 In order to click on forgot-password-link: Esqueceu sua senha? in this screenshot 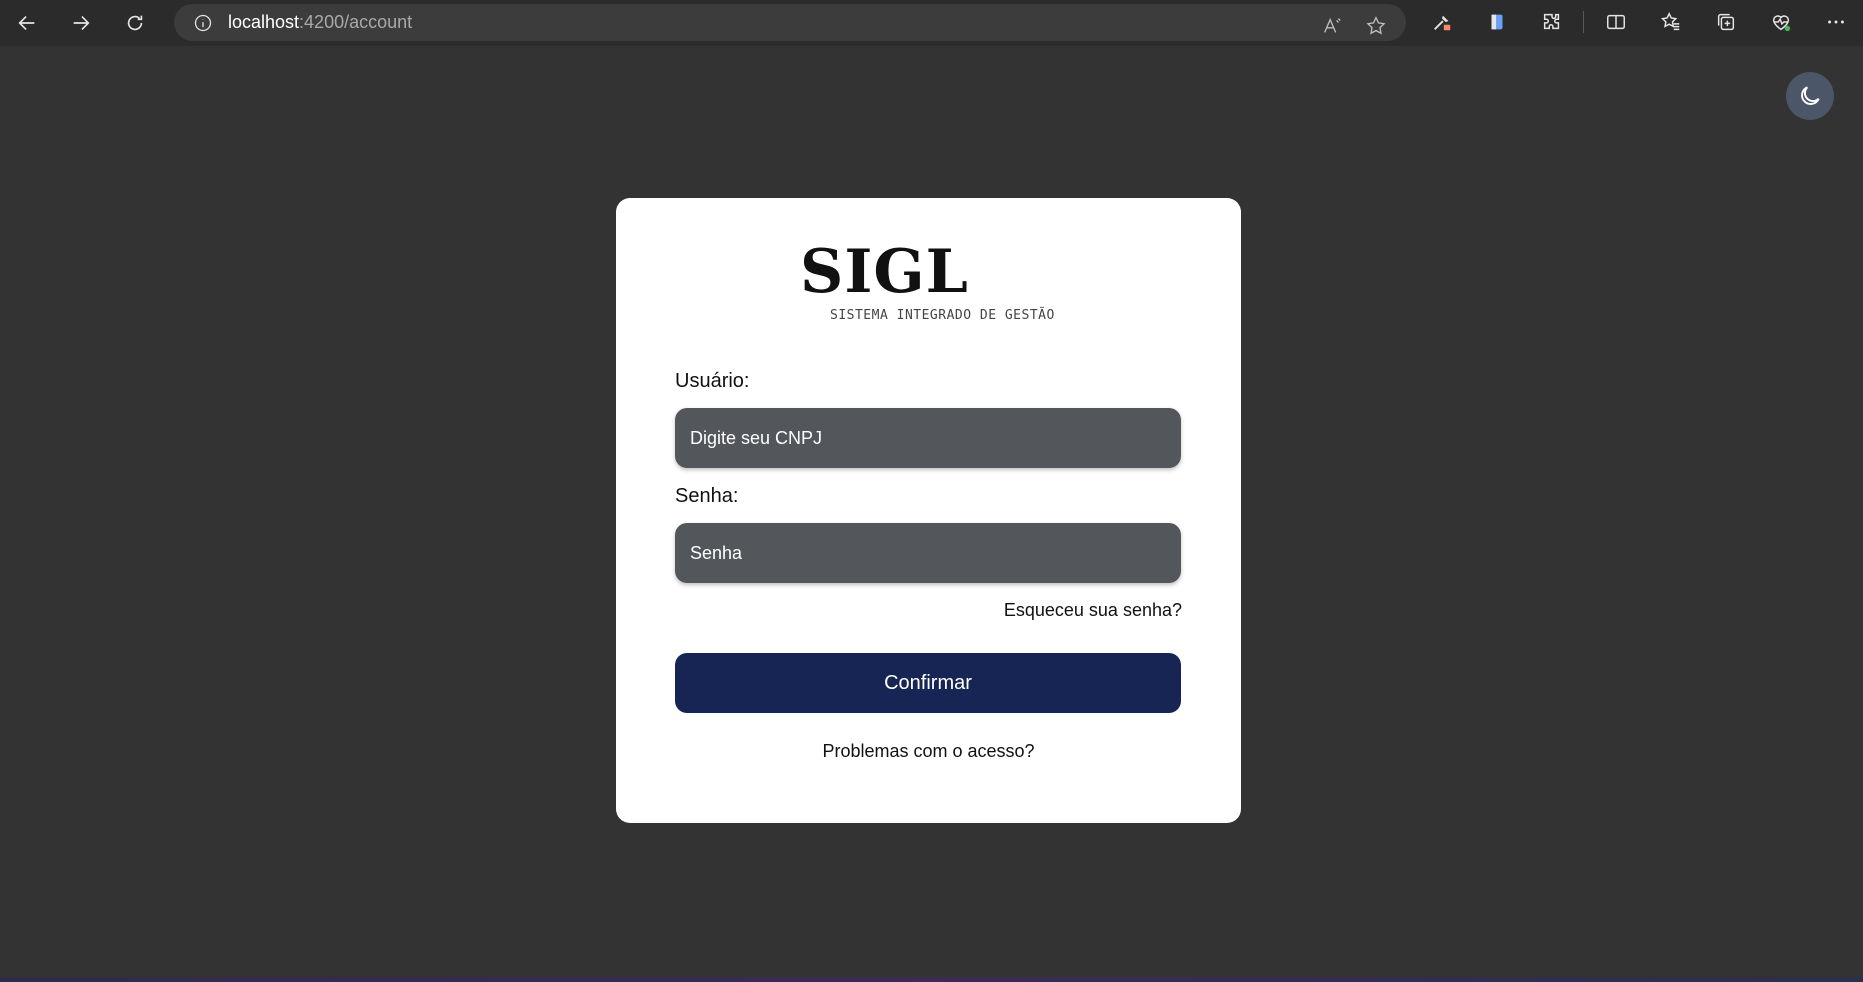, I will do `click(1093, 610)`.